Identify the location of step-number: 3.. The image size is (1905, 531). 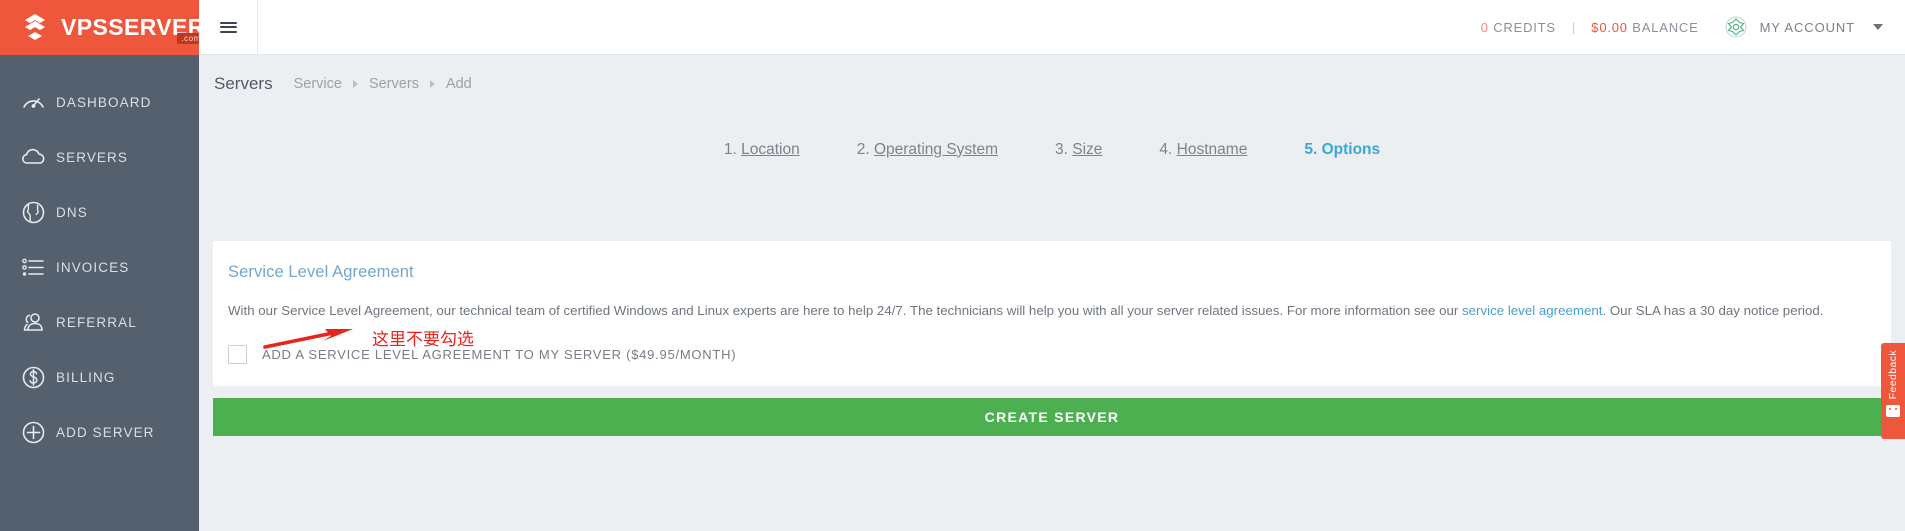
(1061, 149).